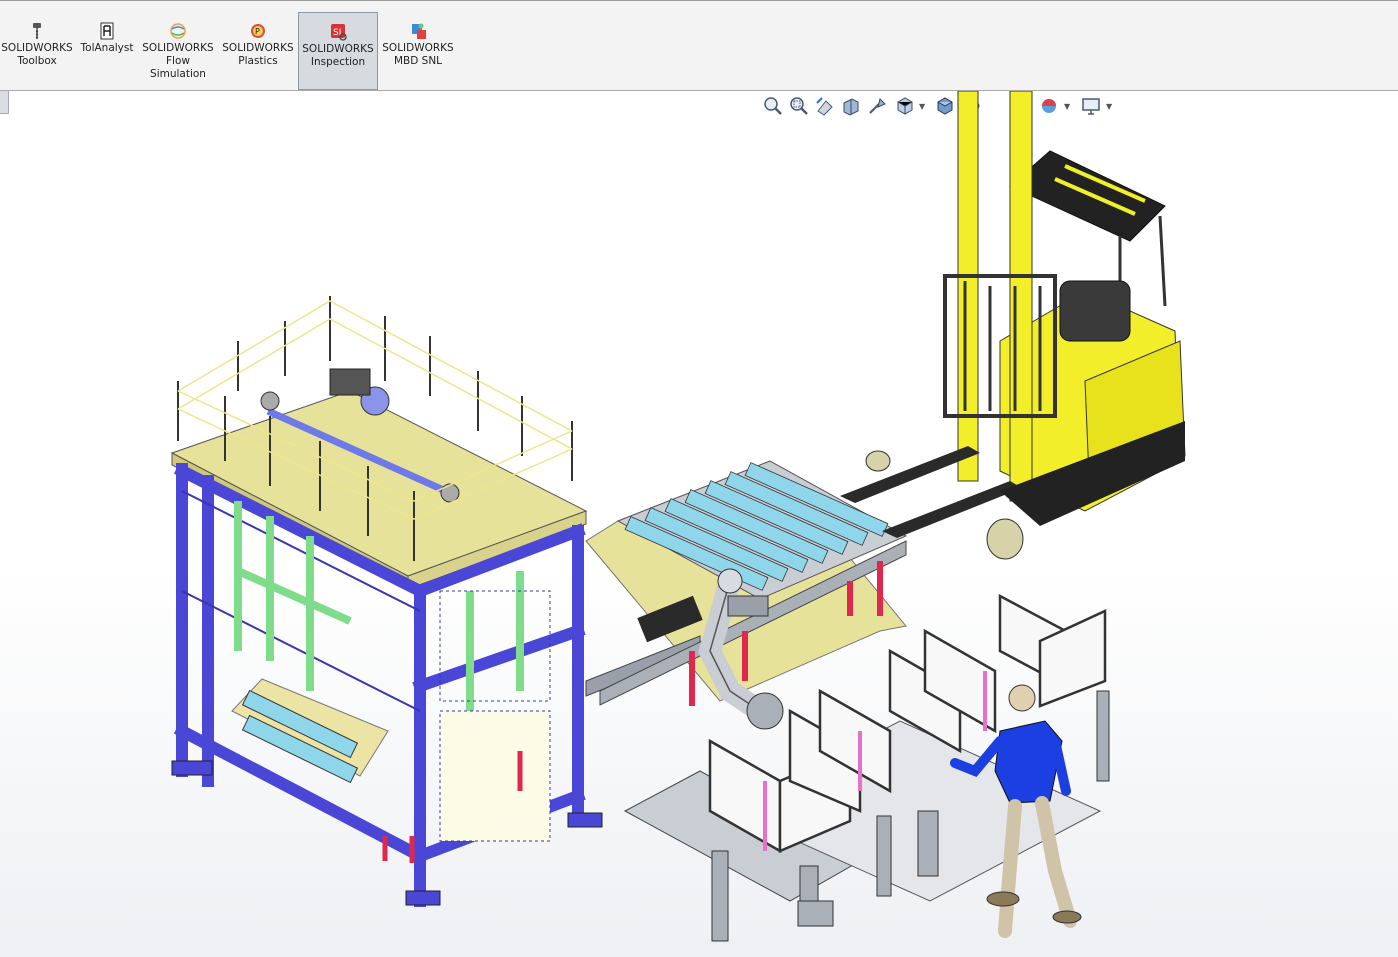 This screenshot has width=1398, height=957. What do you see at coordinates (37, 31) in the screenshot?
I see `toolbox-icon` at bounding box center [37, 31].